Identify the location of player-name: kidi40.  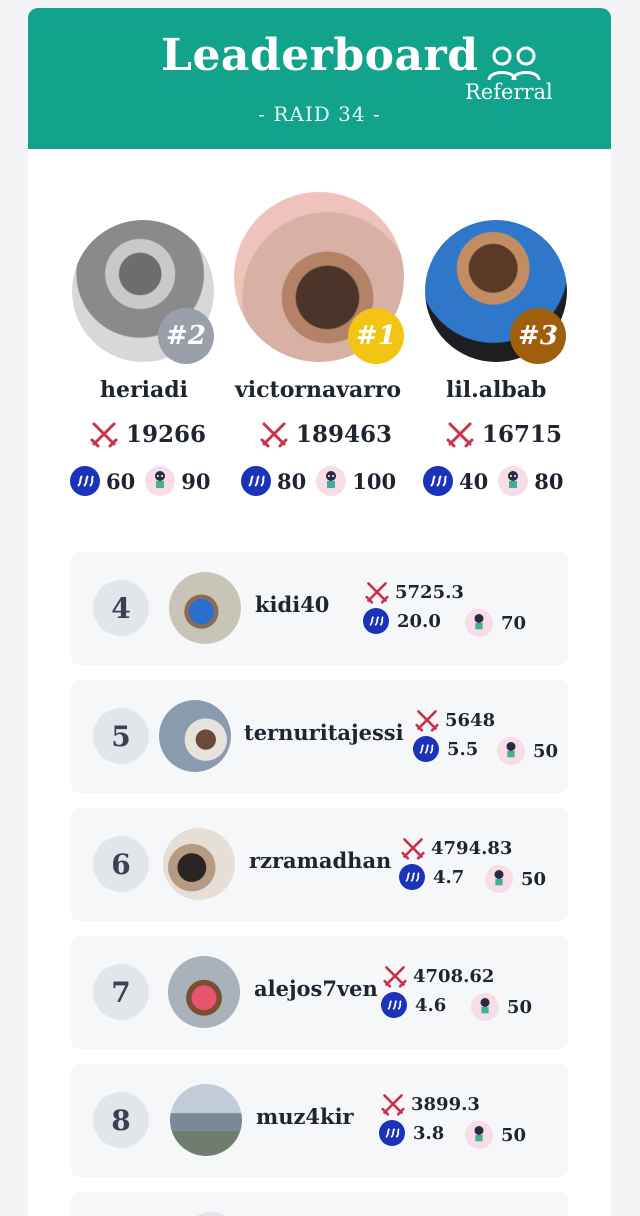
(292, 604).